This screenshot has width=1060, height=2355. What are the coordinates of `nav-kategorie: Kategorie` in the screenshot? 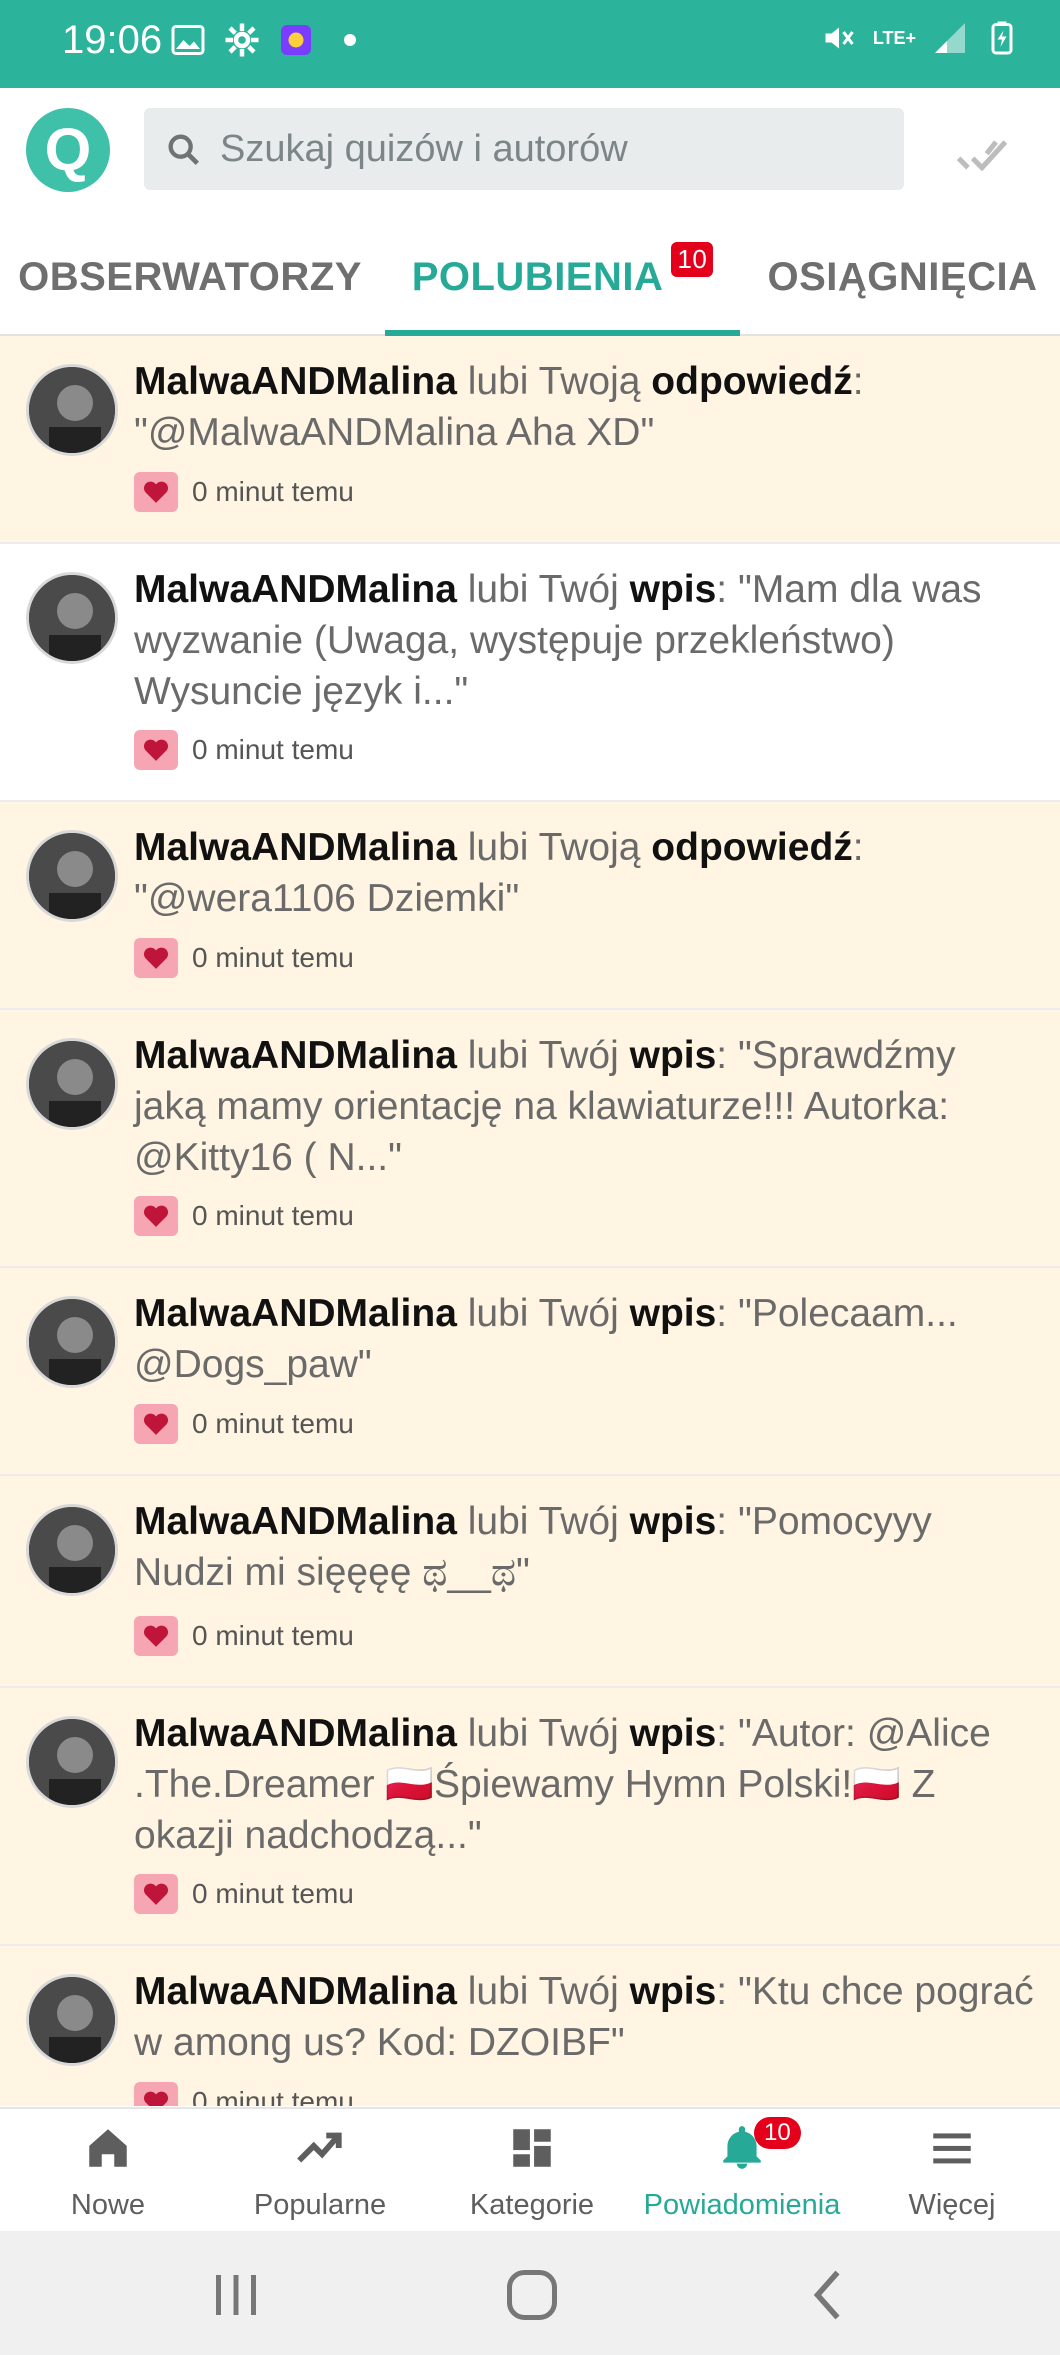 It's located at (532, 2171).